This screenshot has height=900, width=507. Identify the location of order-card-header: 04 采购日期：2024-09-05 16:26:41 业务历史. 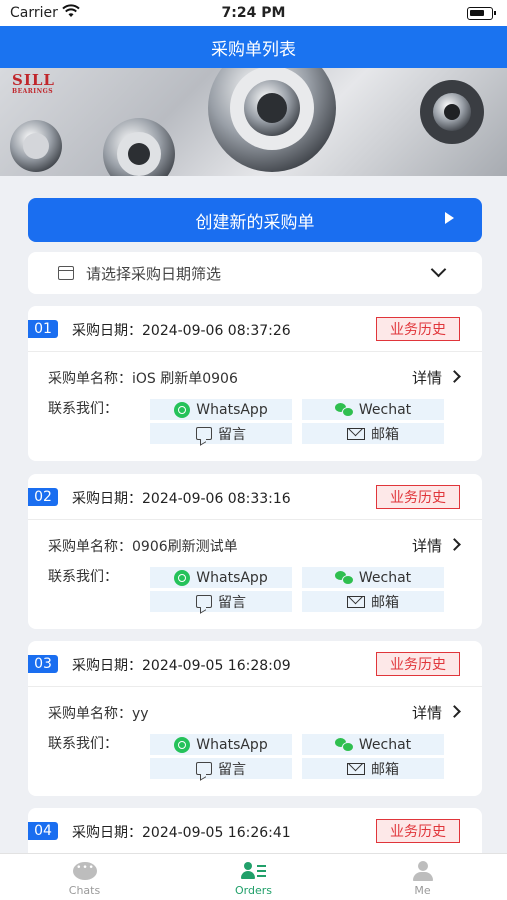
(255, 830).